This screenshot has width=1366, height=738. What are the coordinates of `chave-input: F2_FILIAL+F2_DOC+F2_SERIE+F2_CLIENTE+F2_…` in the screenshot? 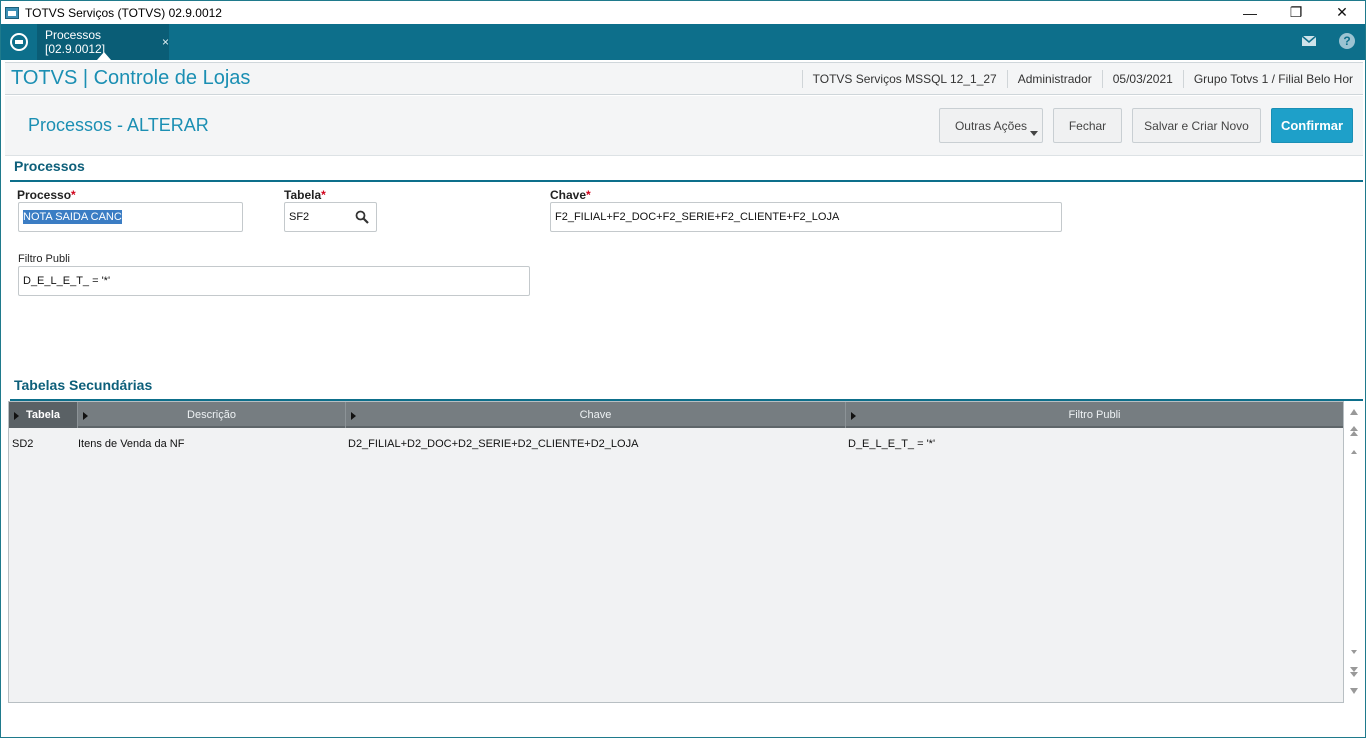 It's located at (806, 217).